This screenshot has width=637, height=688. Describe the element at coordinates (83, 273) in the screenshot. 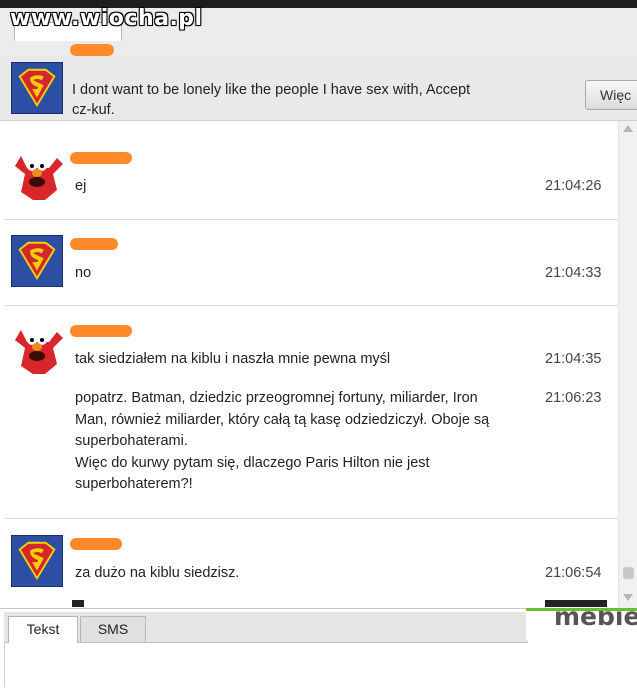

I see `message-text: no` at that location.